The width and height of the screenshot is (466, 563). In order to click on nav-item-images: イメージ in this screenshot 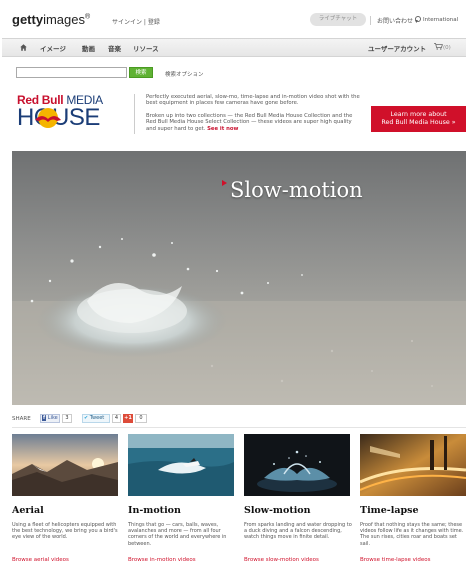, I will do `click(53, 48)`.